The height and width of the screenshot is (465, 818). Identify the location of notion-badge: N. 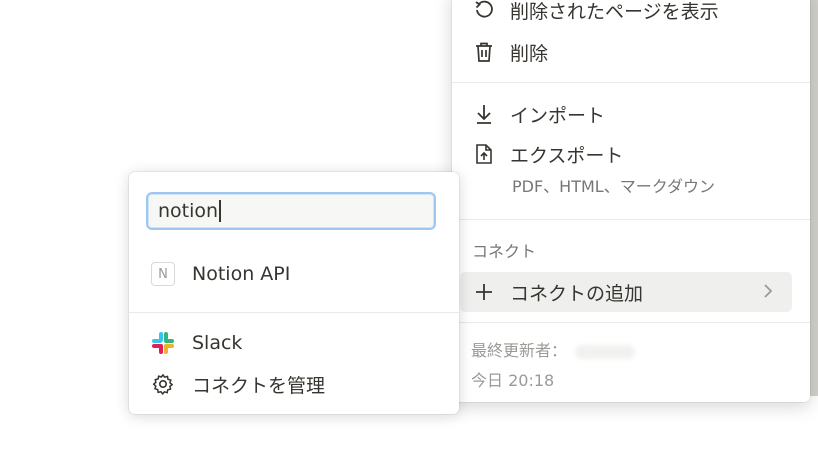
(163, 274).